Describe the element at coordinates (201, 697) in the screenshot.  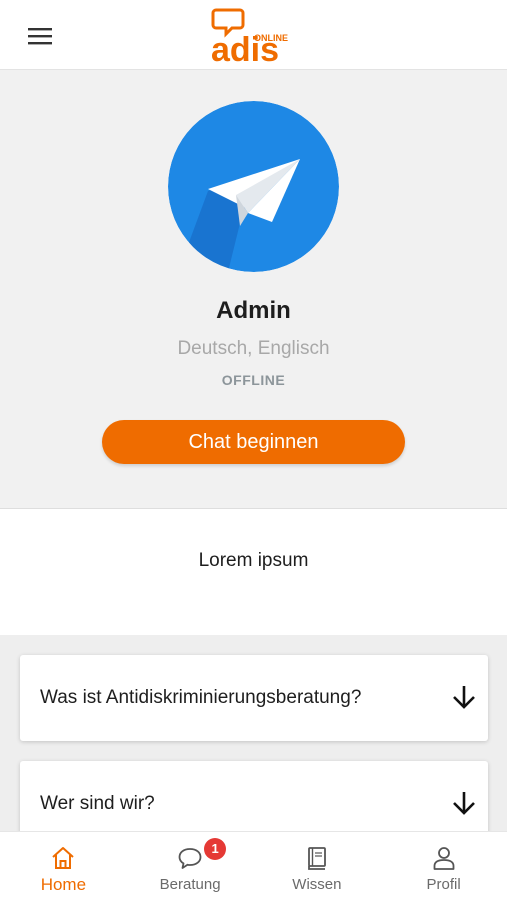
I see `faq-question: Was ist Antidiskriminierungsberatung?` at that location.